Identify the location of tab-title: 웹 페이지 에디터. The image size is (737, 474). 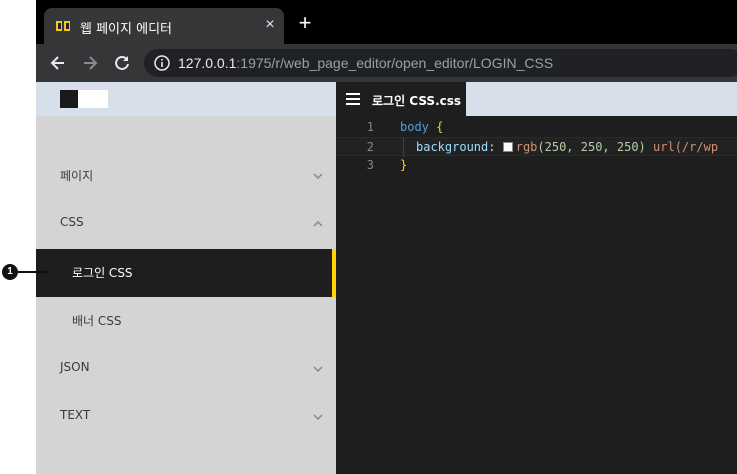
(126, 29).